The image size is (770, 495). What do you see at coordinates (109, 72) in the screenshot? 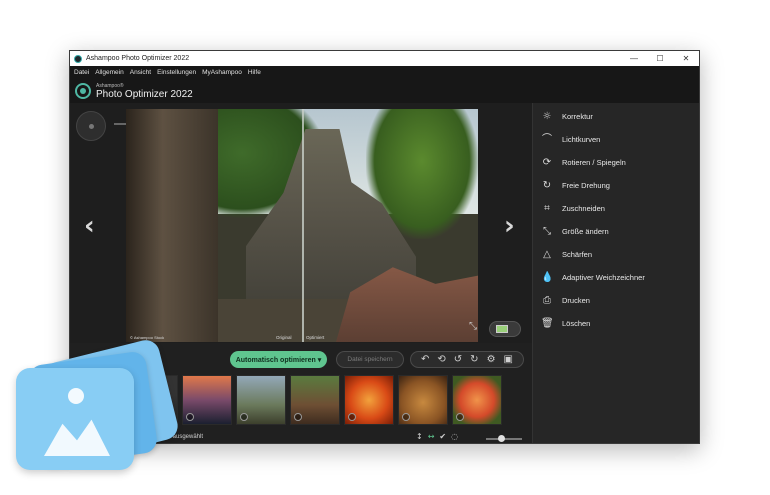
I see `menu-item-allgemein: Allgemein` at bounding box center [109, 72].